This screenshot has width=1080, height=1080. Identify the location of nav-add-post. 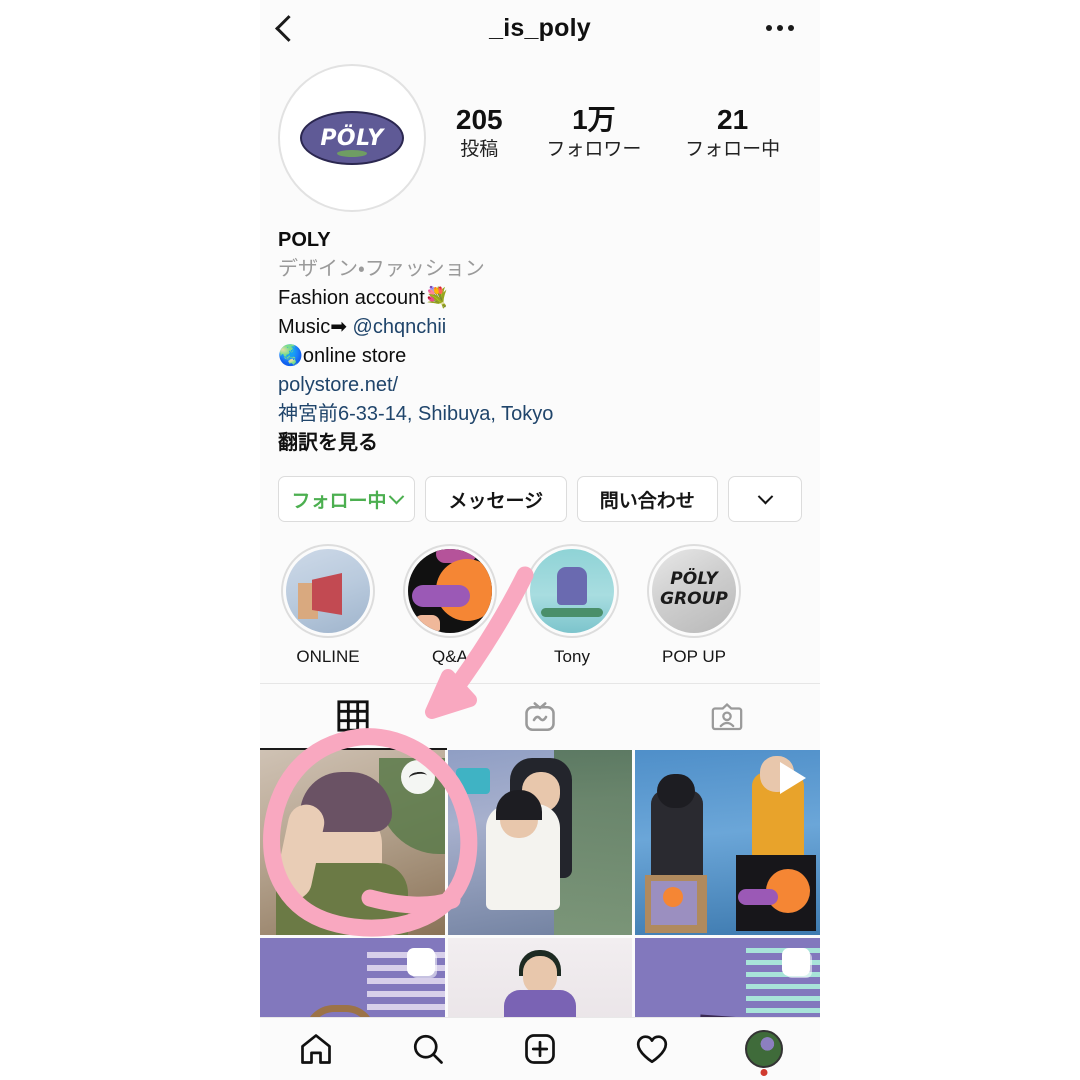
(540, 1049).